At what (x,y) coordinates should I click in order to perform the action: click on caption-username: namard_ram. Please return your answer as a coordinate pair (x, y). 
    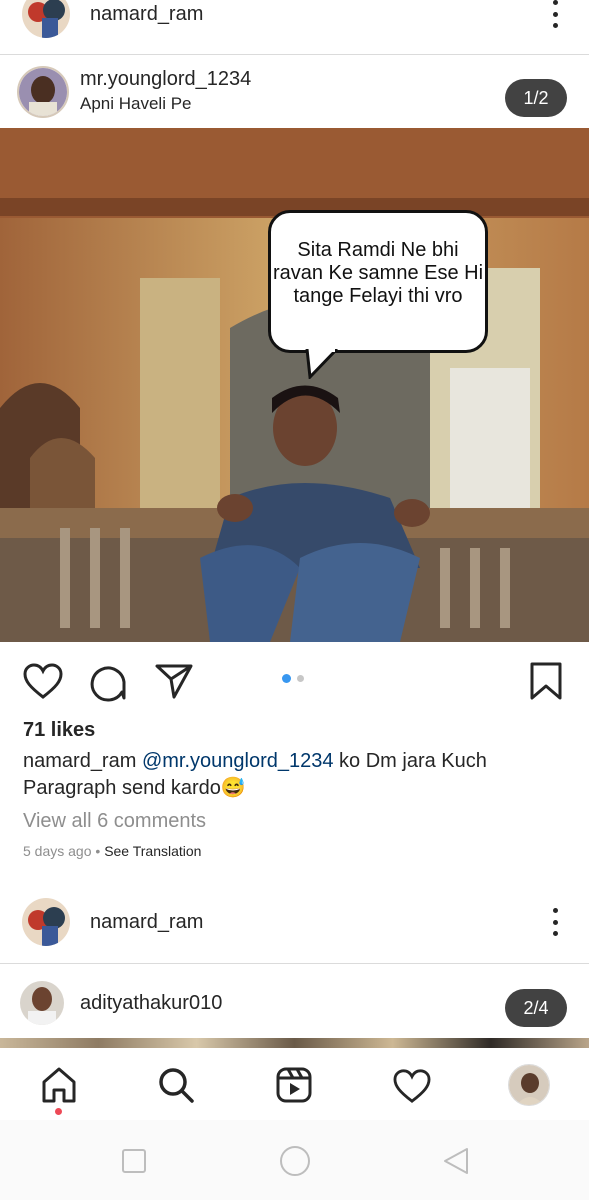
    Looking at the image, I should click on (79, 761).